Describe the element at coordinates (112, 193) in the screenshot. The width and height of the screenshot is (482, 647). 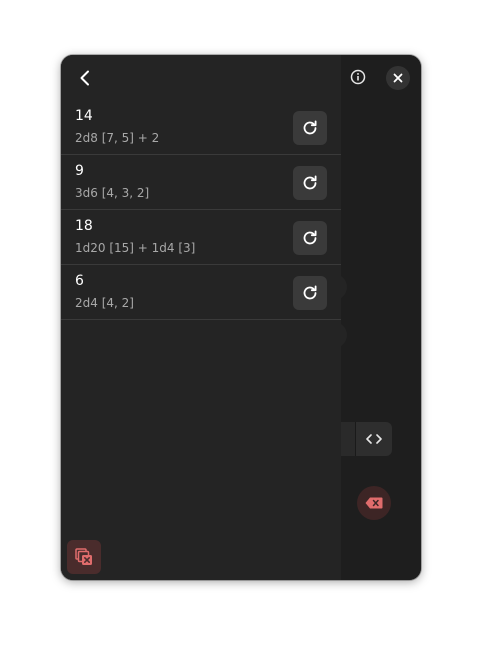
I see `history-formula: 3d6 [4, 3, 2]` at that location.